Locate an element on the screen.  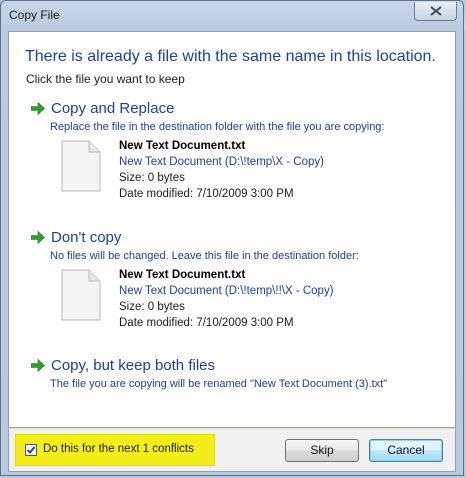
option-title: Copy and Replace is located at coordinates (113, 108).